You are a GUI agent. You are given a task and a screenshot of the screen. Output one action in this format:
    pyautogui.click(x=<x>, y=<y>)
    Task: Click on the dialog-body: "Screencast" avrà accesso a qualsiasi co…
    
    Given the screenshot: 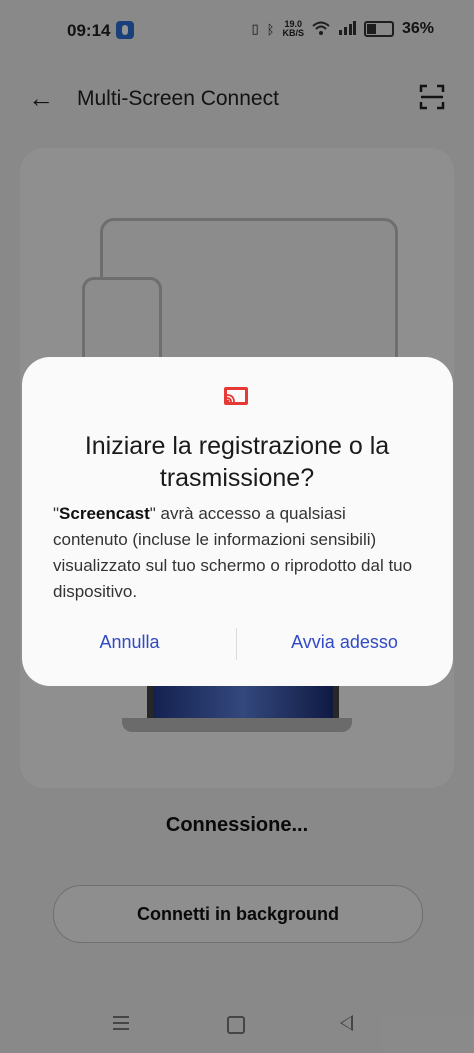 What is the action you would take?
    pyautogui.click(x=238, y=553)
    